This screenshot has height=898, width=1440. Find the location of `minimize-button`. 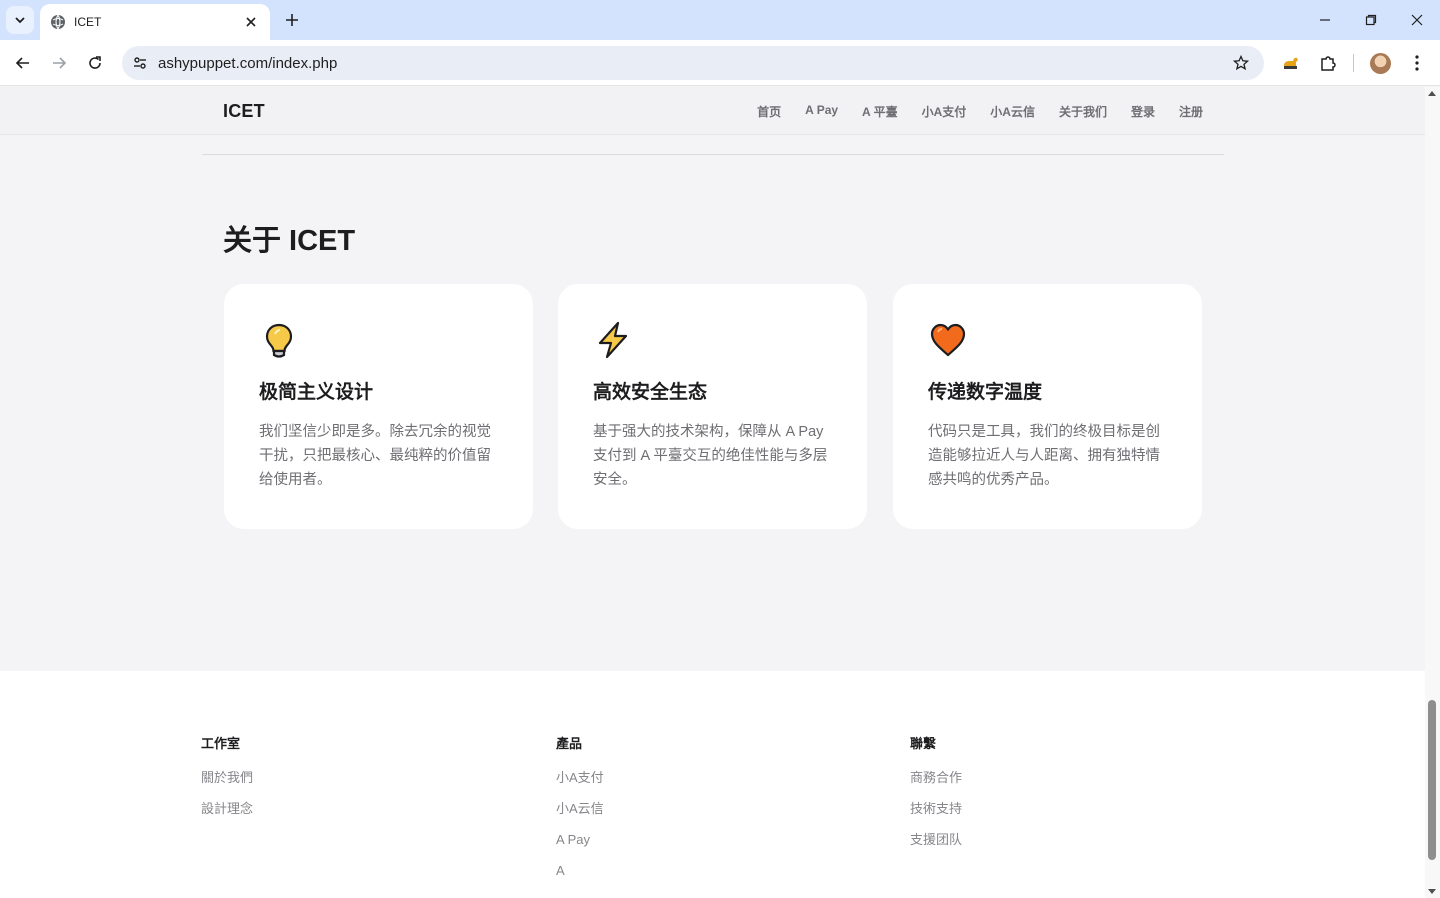

minimize-button is located at coordinates (1325, 20).